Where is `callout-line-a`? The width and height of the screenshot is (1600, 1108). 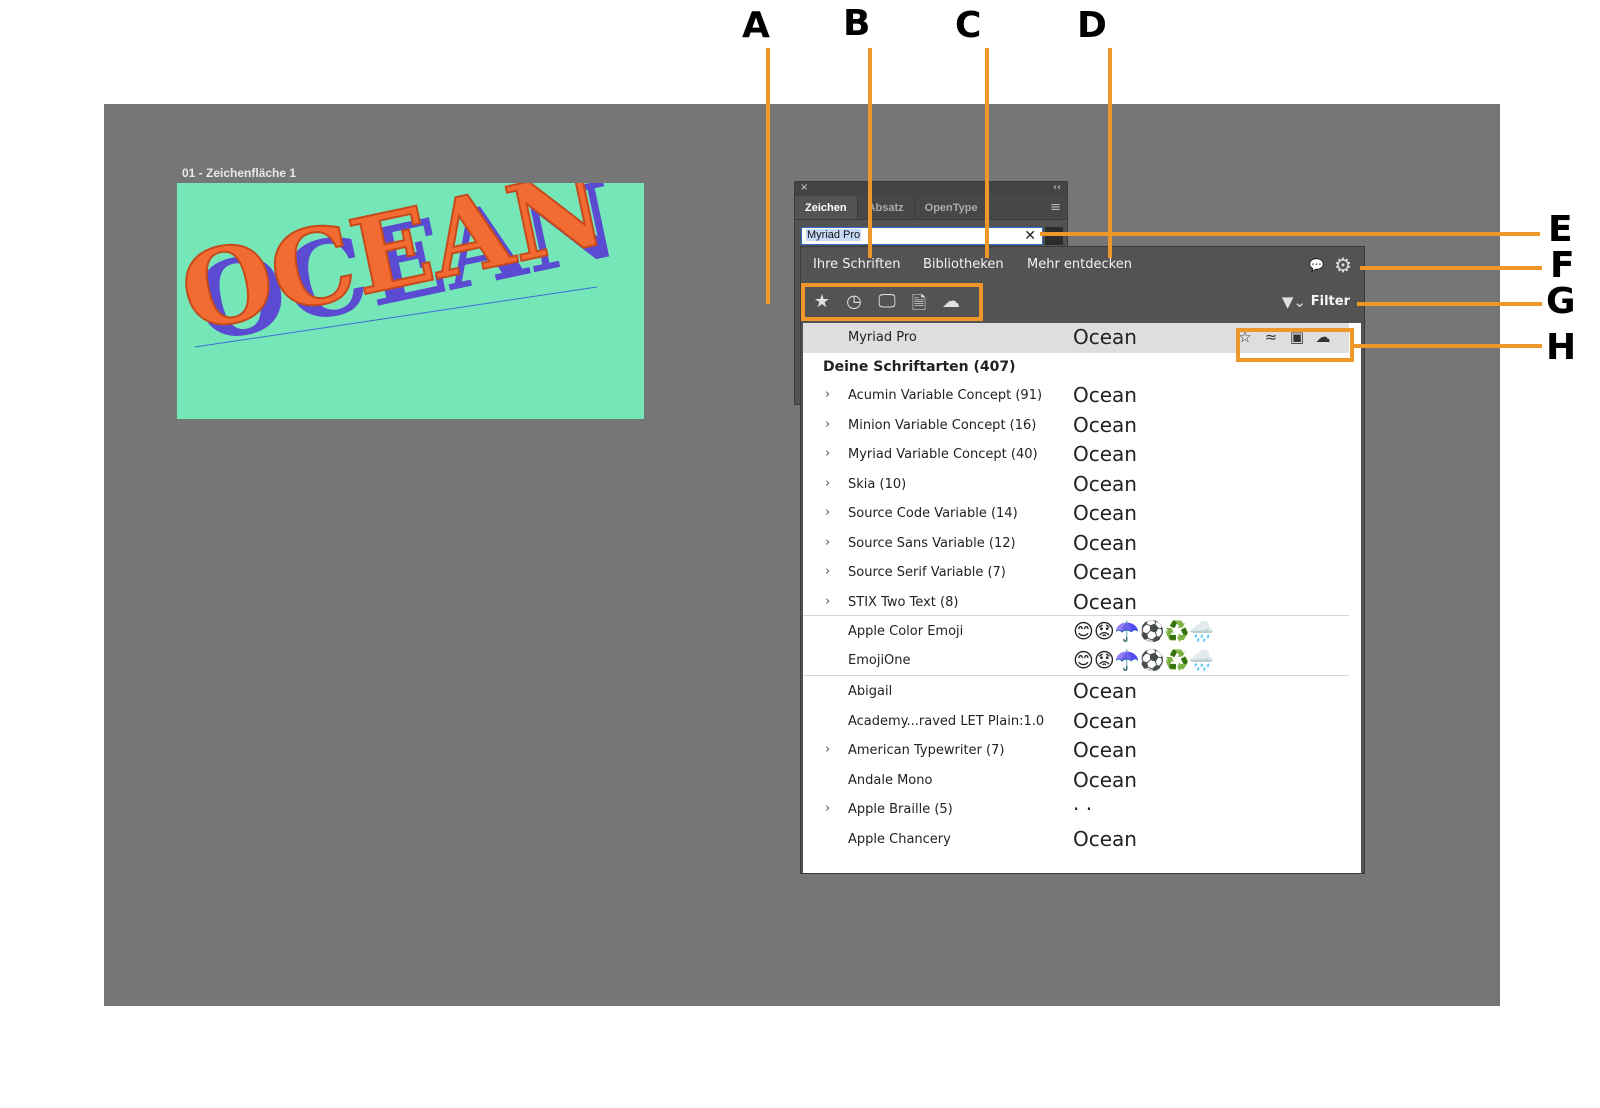
callout-line-a is located at coordinates (768, 176).